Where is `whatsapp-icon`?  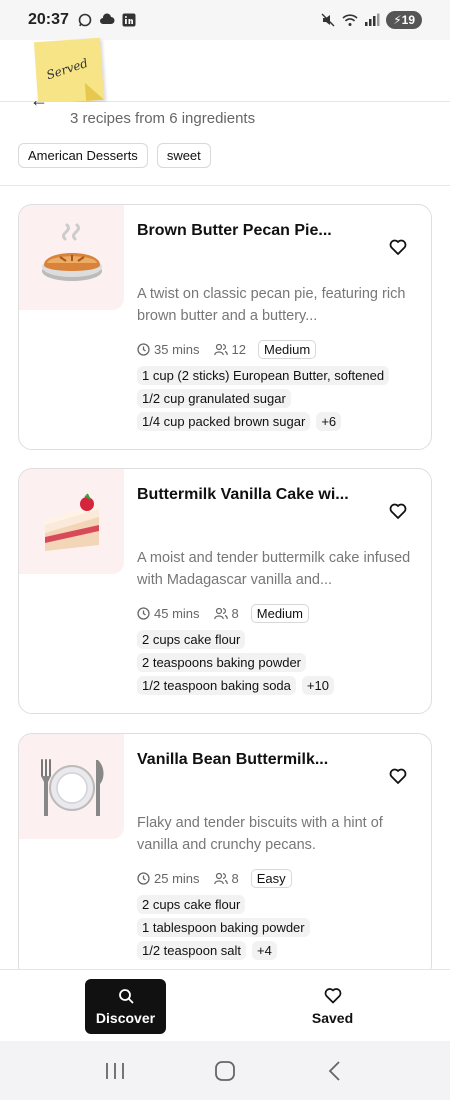 whatsapp-icon is located at coordinates (85, 20).